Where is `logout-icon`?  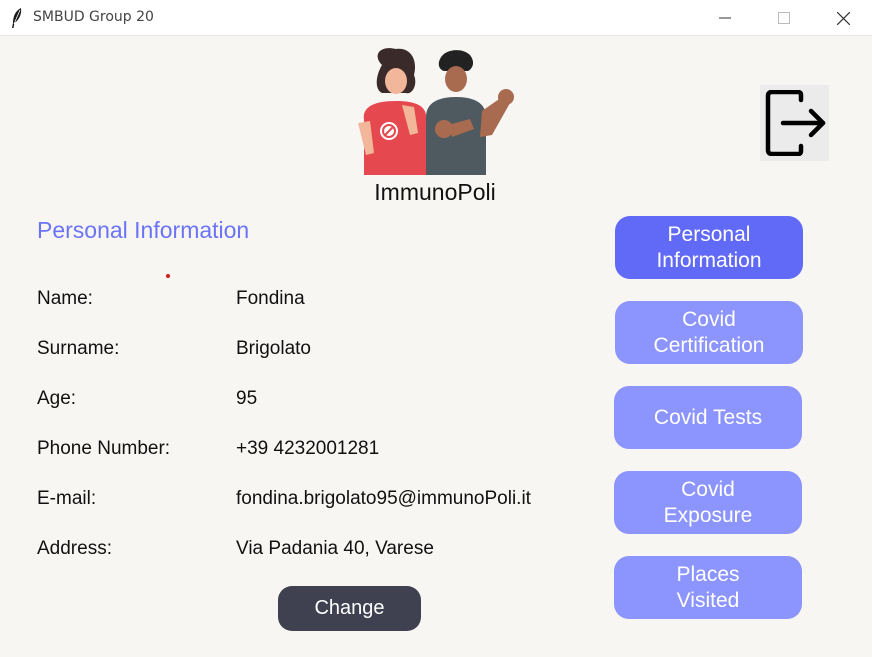 logout-icon is located at coordinates (795, 123).